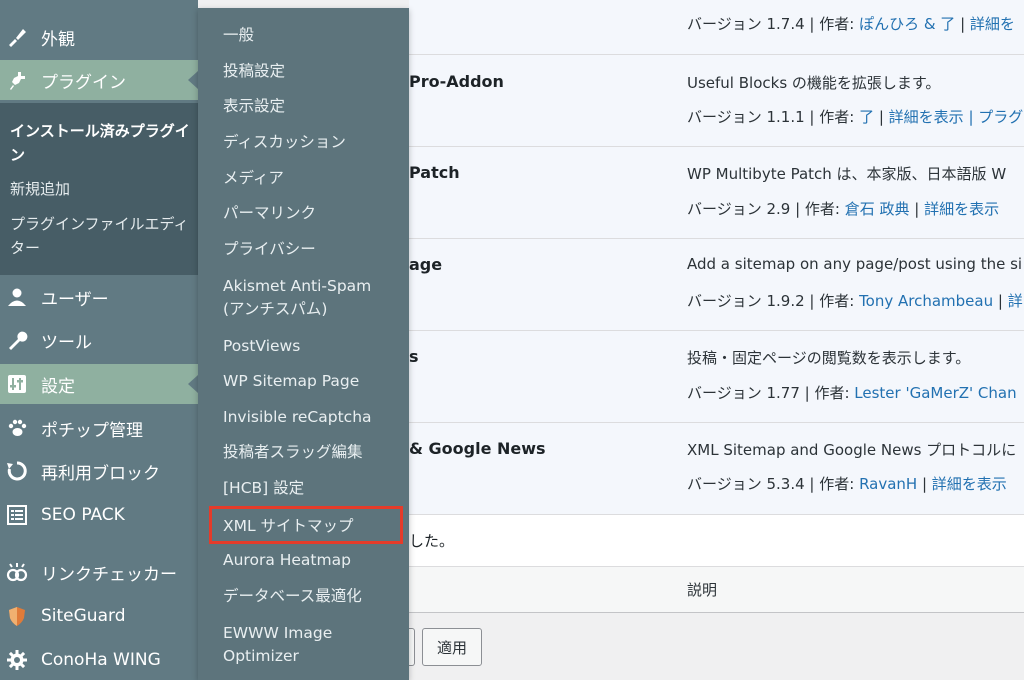 This screenshot has height=680, width=1024. Describe the element at coordinates (907, 24) in the screenshot. I see `author-link: ぽんひろ & 了` at that location.